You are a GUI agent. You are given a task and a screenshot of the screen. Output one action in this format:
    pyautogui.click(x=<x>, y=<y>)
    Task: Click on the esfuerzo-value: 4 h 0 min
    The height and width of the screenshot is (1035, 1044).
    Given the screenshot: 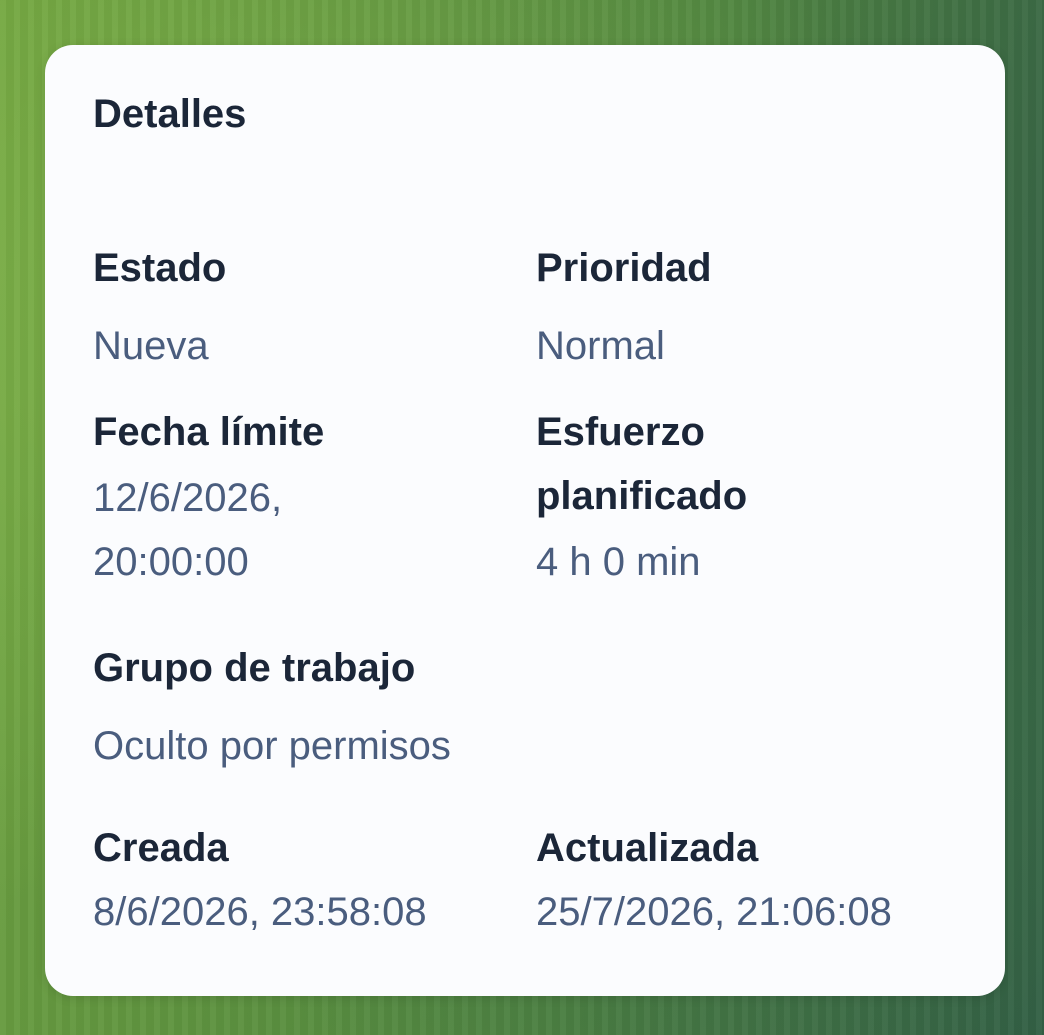 What is the action you would take?
    pyautogui.click(x=618, y=562)
    